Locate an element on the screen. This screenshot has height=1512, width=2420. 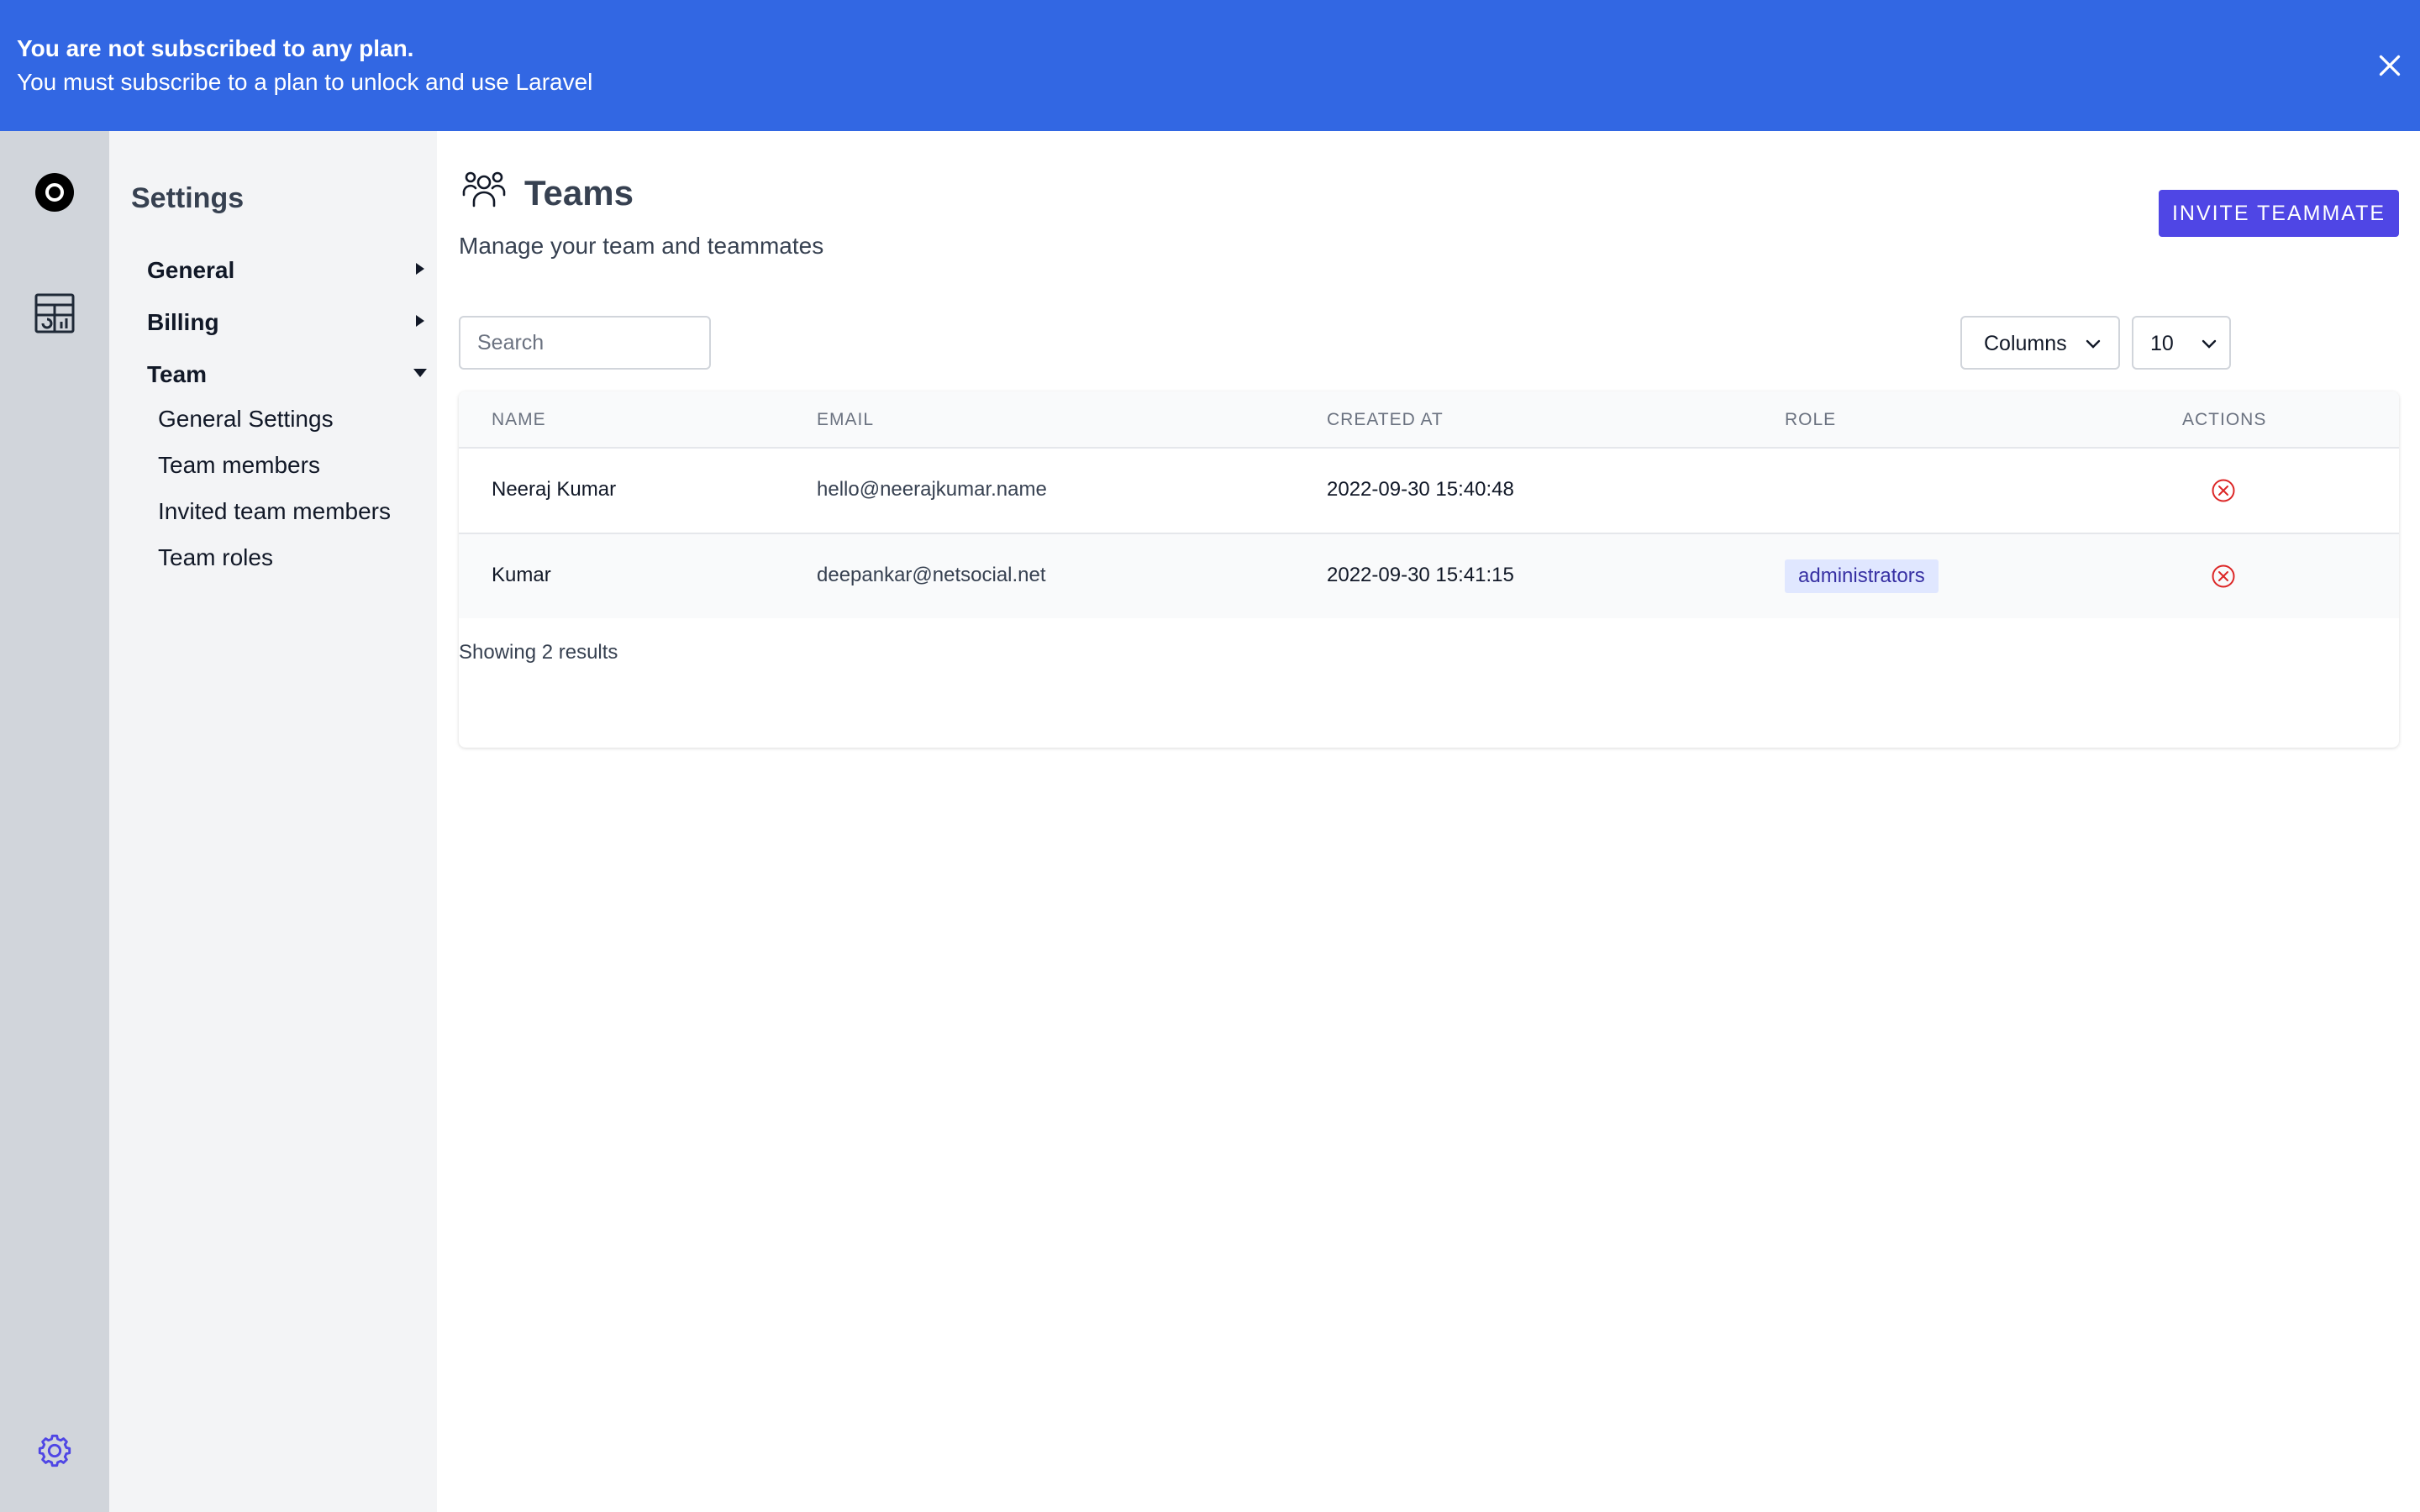
column-header-role: ROLE is located at coordinates (1810, 420).